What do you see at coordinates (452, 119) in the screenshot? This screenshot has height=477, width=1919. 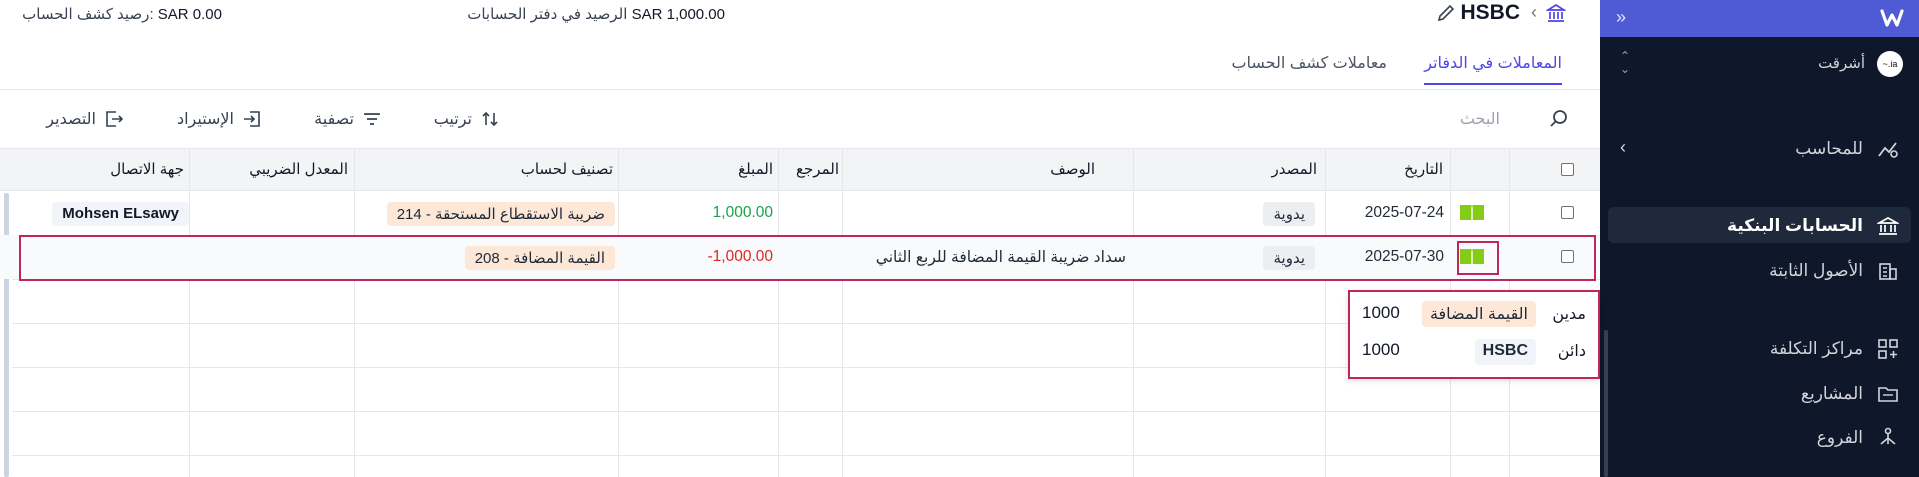 I see `sort-label: ترتيب` at bounding box center [452, 119].